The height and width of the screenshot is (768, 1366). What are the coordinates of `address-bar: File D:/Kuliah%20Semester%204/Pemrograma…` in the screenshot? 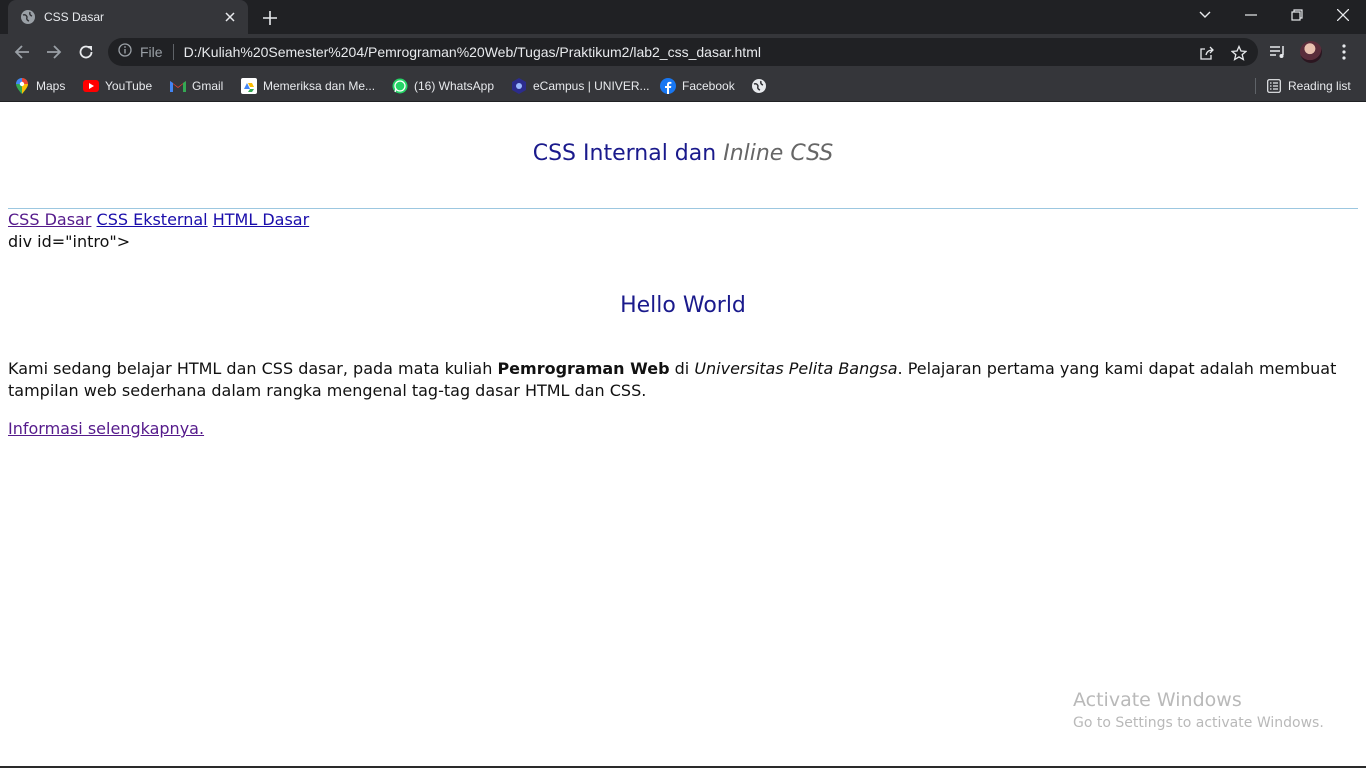 It's located at (683, 52).